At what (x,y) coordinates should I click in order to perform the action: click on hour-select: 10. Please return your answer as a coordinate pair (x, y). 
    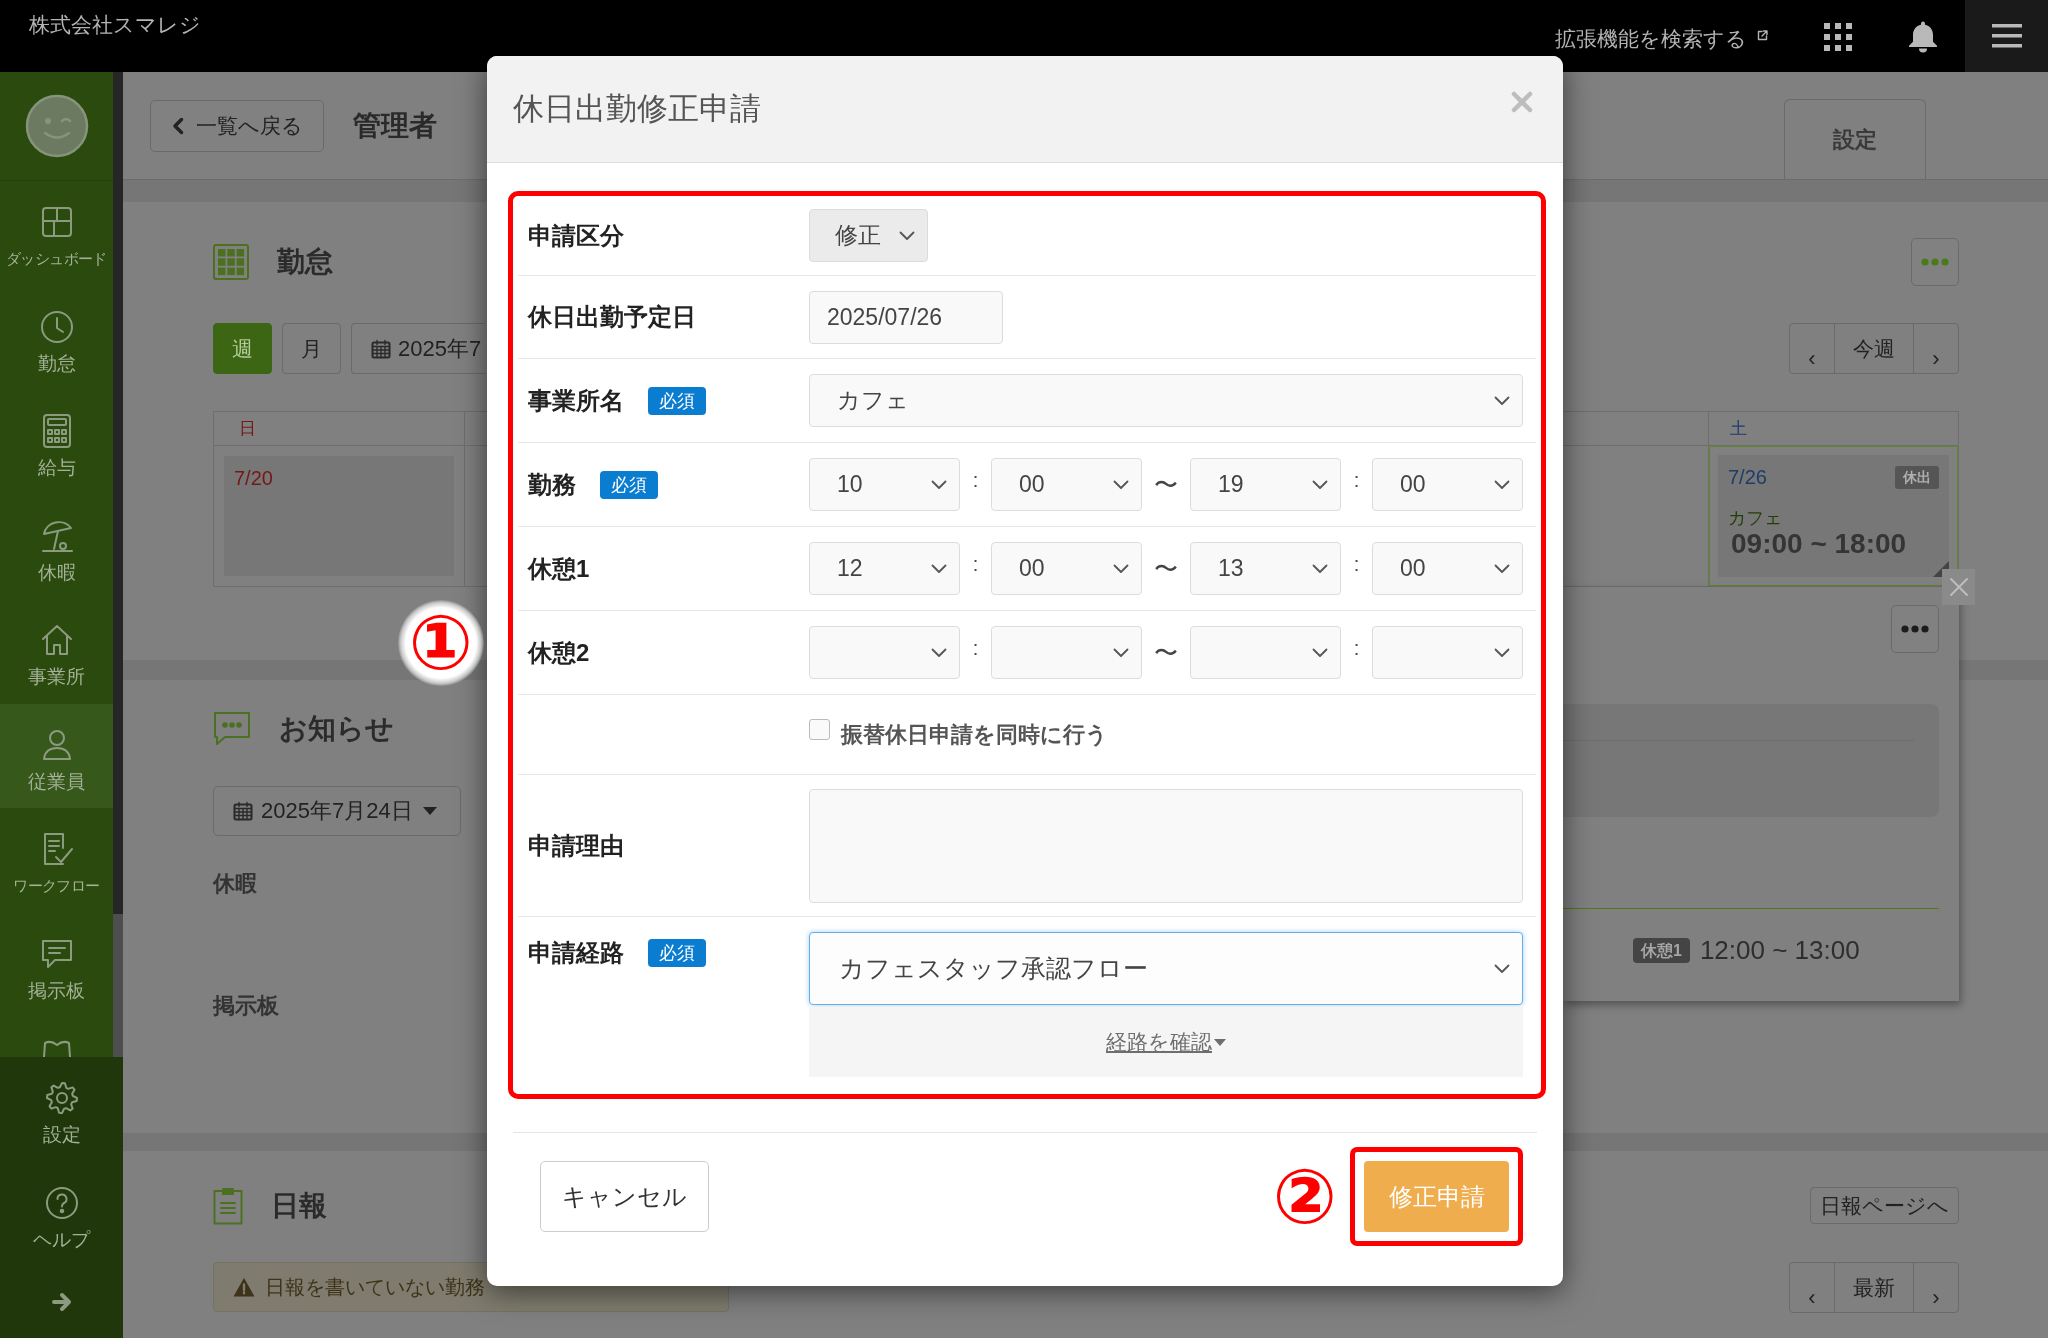
    Looking at the image, I should click on (884, 484).